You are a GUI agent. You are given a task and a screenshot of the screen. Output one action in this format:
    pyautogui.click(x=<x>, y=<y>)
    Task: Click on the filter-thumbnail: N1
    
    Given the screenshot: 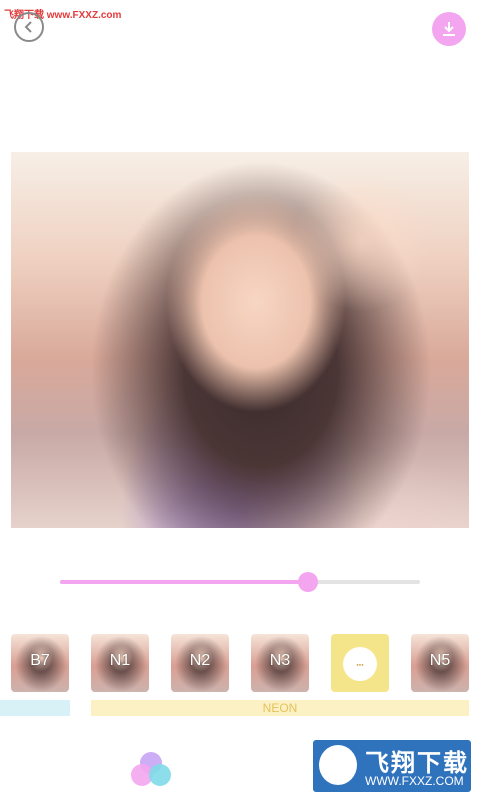 What is the action you would take?
    pyautogui.click(x=120, y=663)
    